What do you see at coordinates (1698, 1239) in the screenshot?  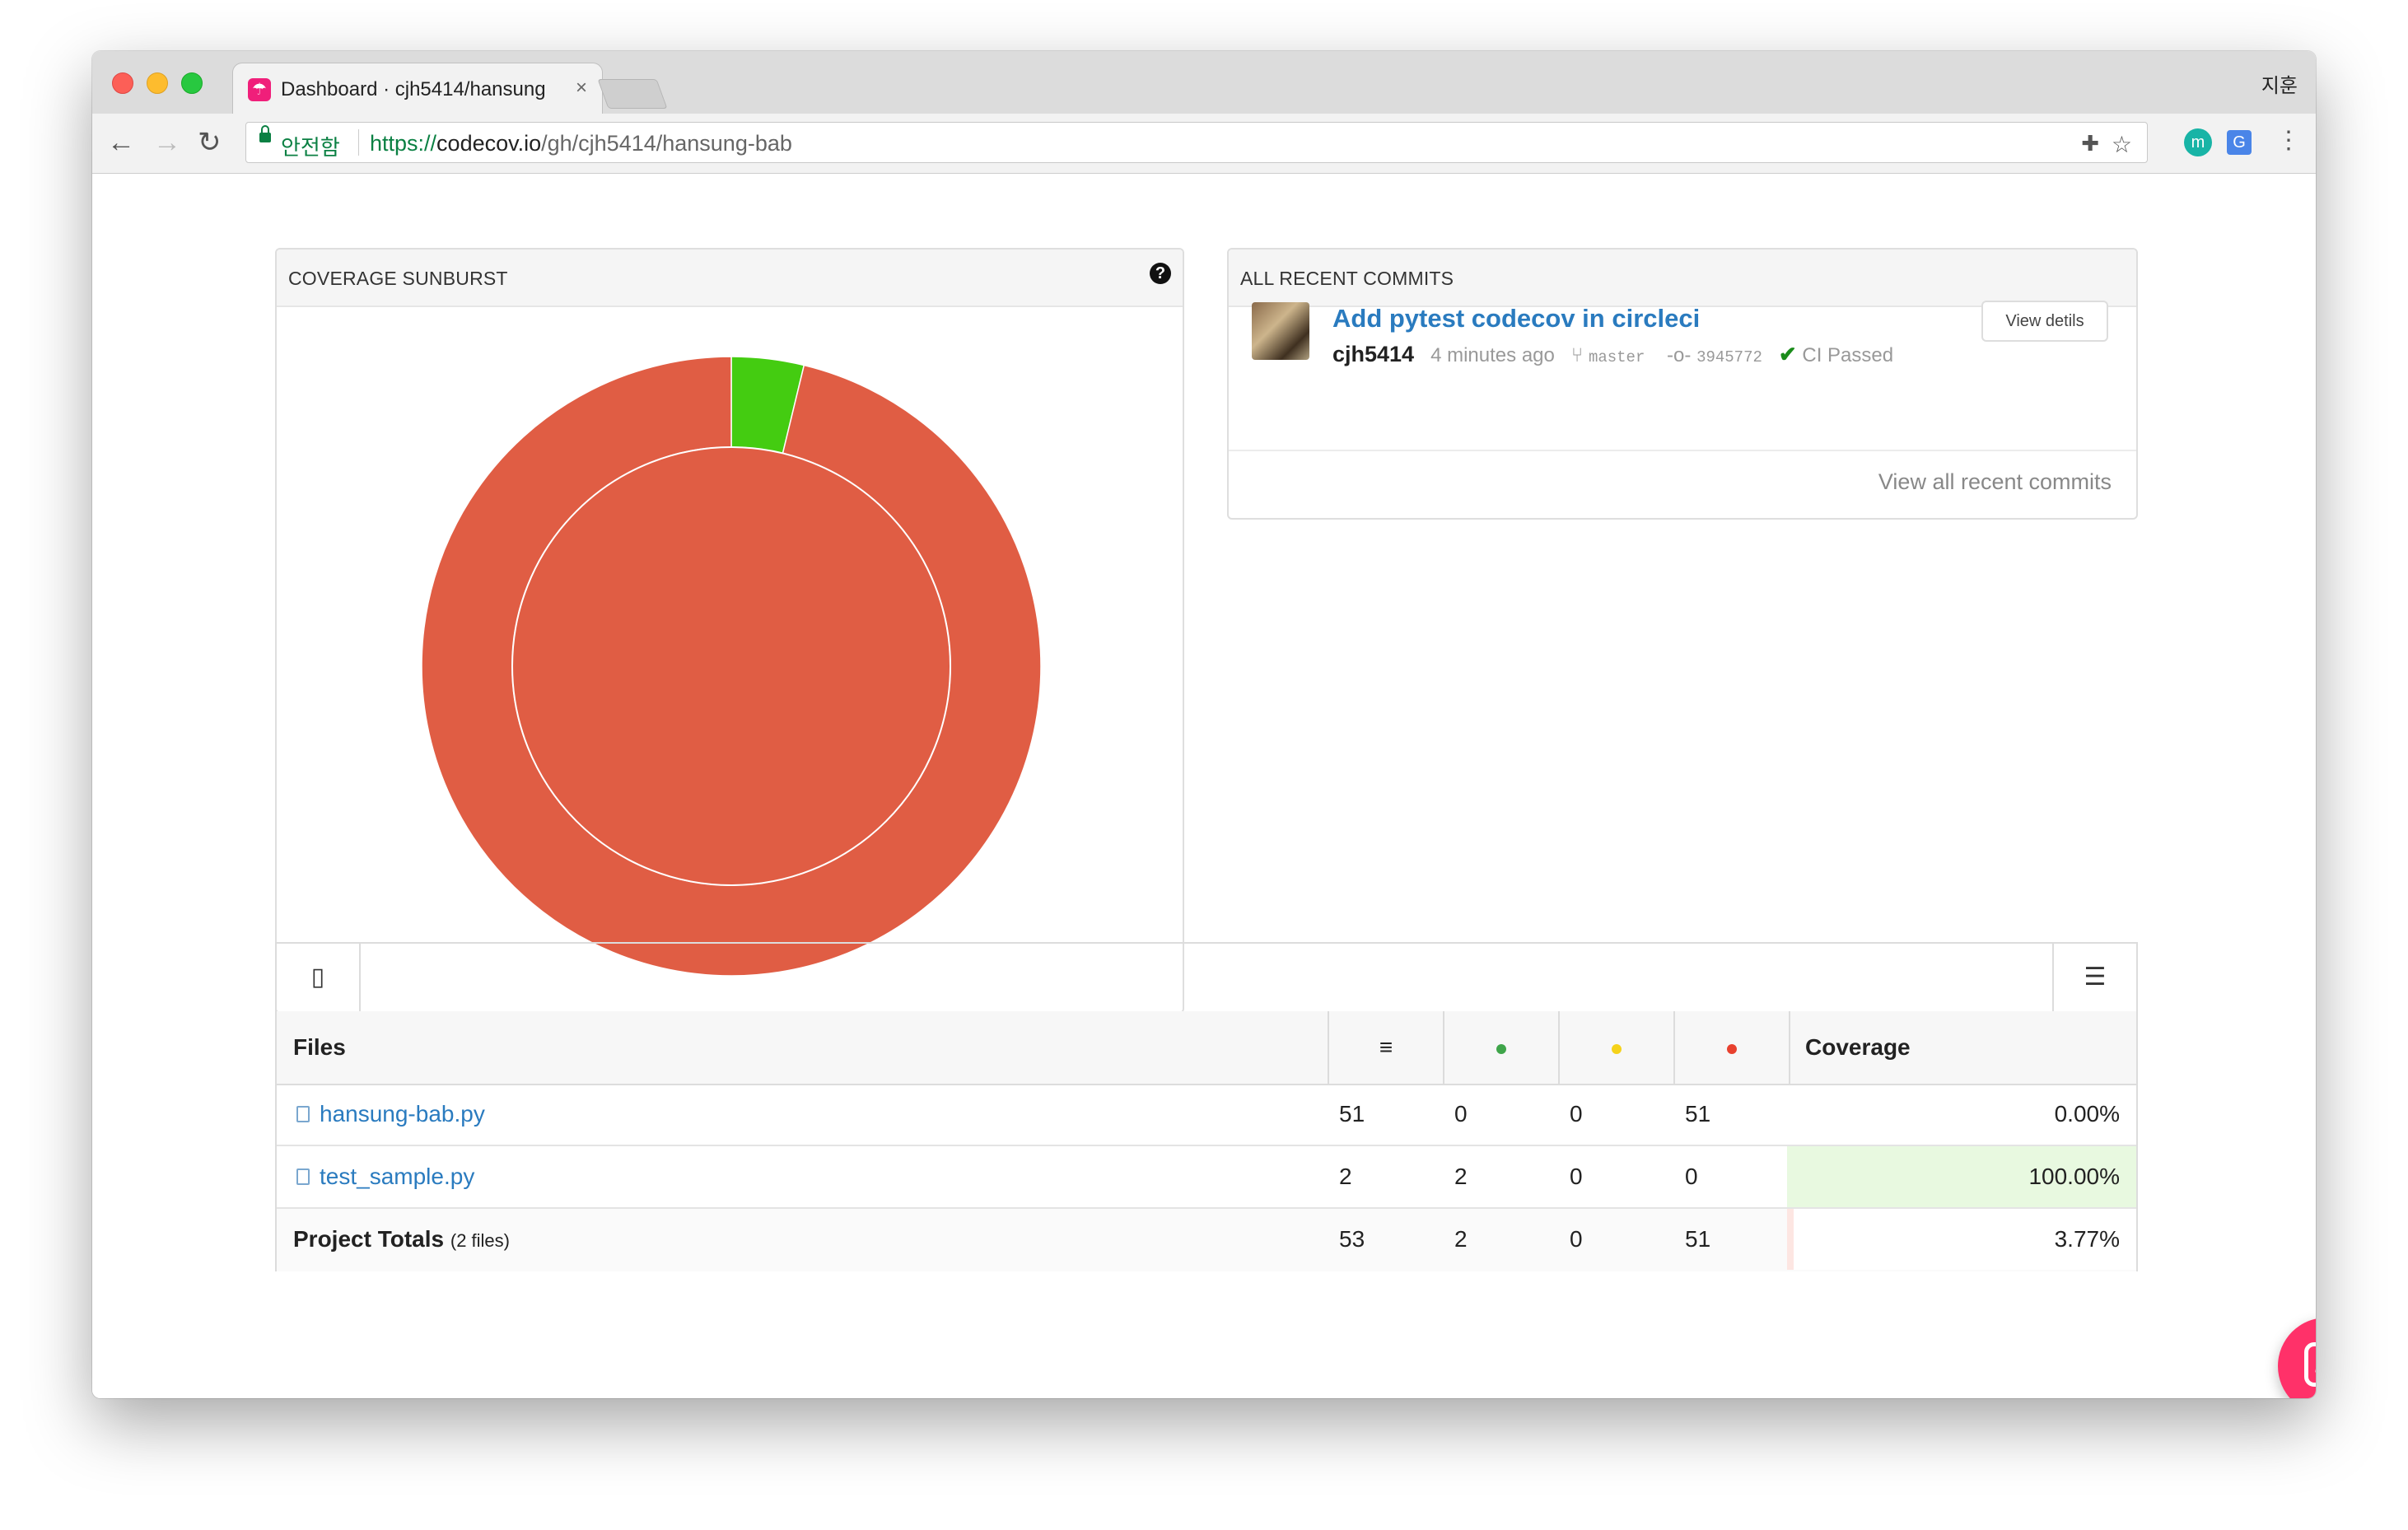 I see `totals-misses: 51` at bounding box center [1698, 1239].